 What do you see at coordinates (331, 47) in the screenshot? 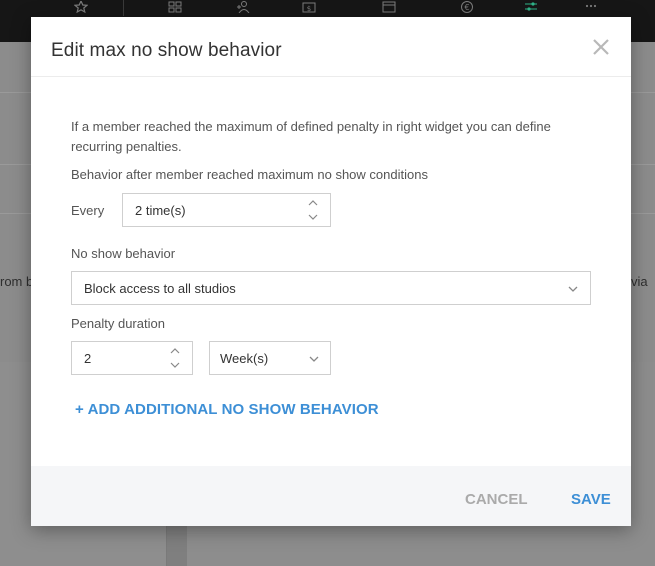
I see `modal-header: Edit max no show behavior` at bounding box center [331, 47].